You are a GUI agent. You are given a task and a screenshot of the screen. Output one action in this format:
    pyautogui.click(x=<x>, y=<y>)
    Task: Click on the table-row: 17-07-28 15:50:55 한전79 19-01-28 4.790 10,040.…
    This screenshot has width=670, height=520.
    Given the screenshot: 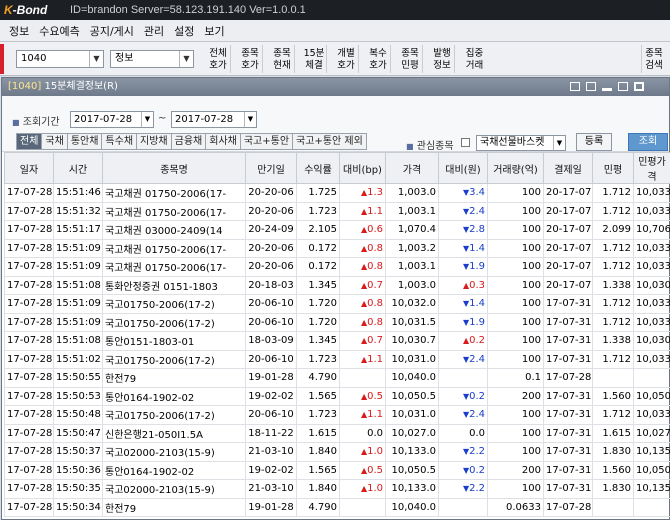 What is the action you would take?
    pyautogui.click(x=337, y=378)
    